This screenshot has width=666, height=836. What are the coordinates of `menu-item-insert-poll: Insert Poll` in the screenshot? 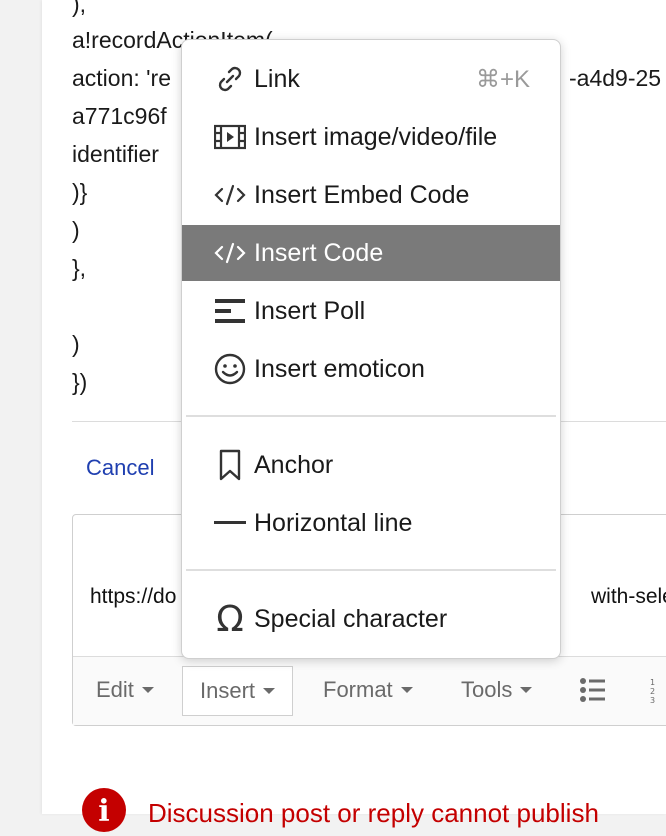 It's located at (371, 311).